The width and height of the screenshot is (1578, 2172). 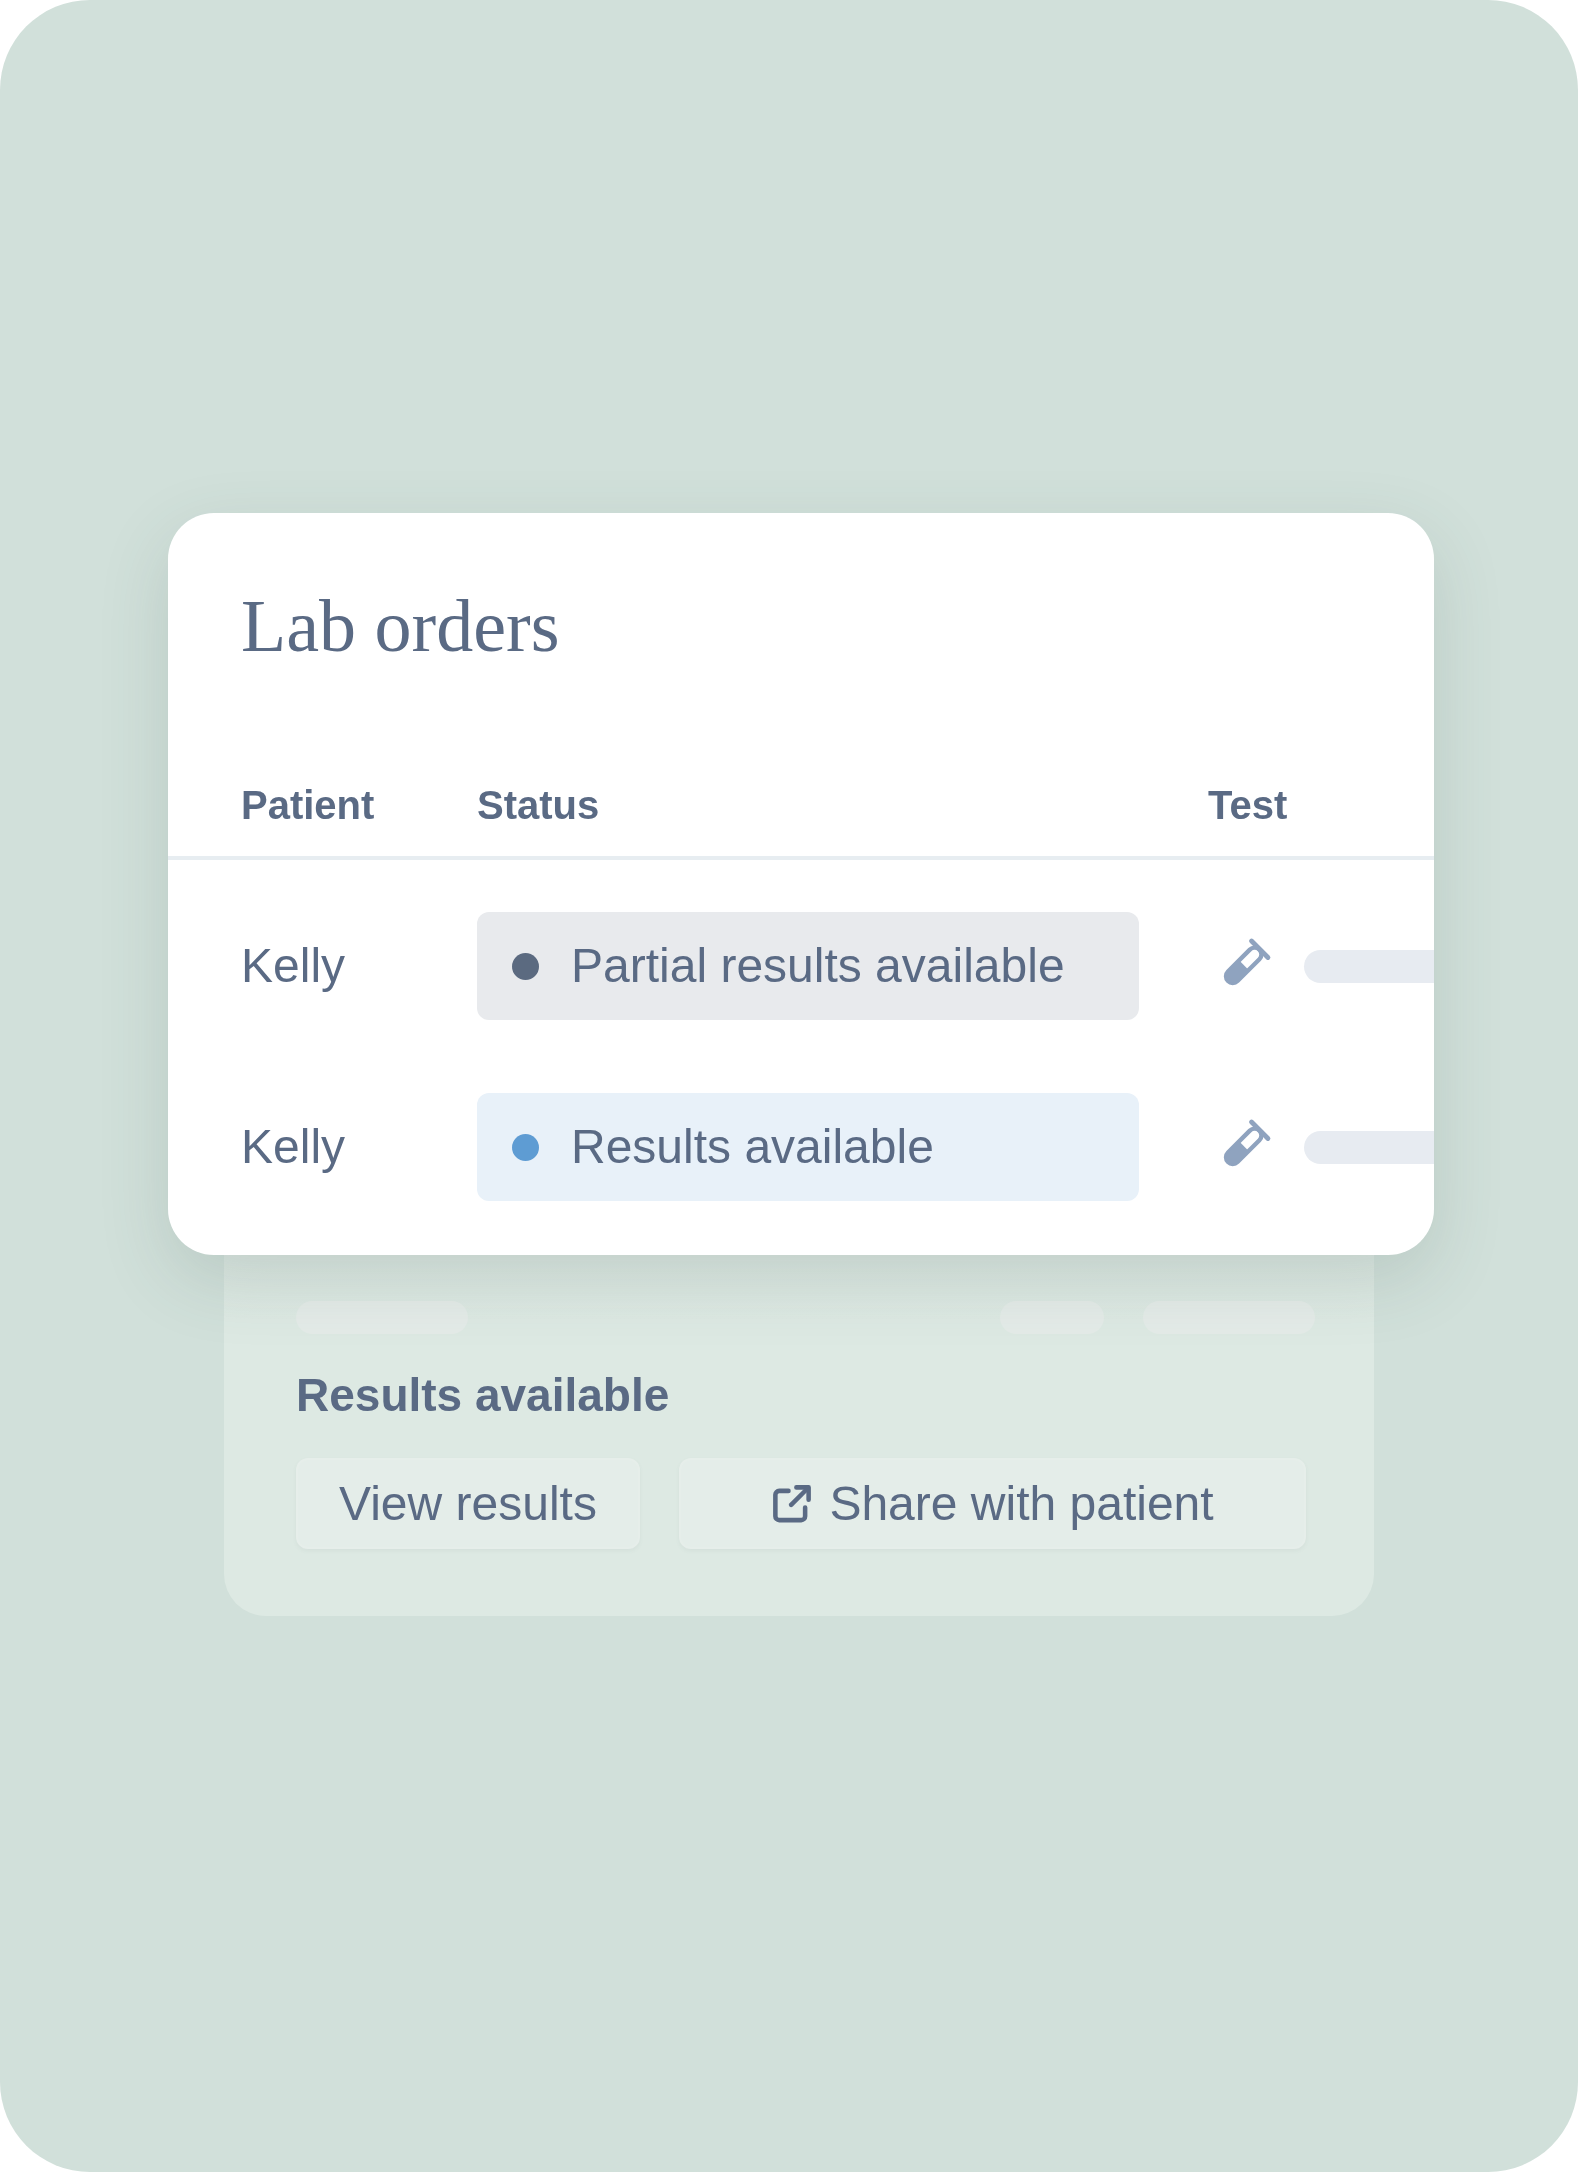 I want to click on column-header: Patient, so click(x=308, y=805).